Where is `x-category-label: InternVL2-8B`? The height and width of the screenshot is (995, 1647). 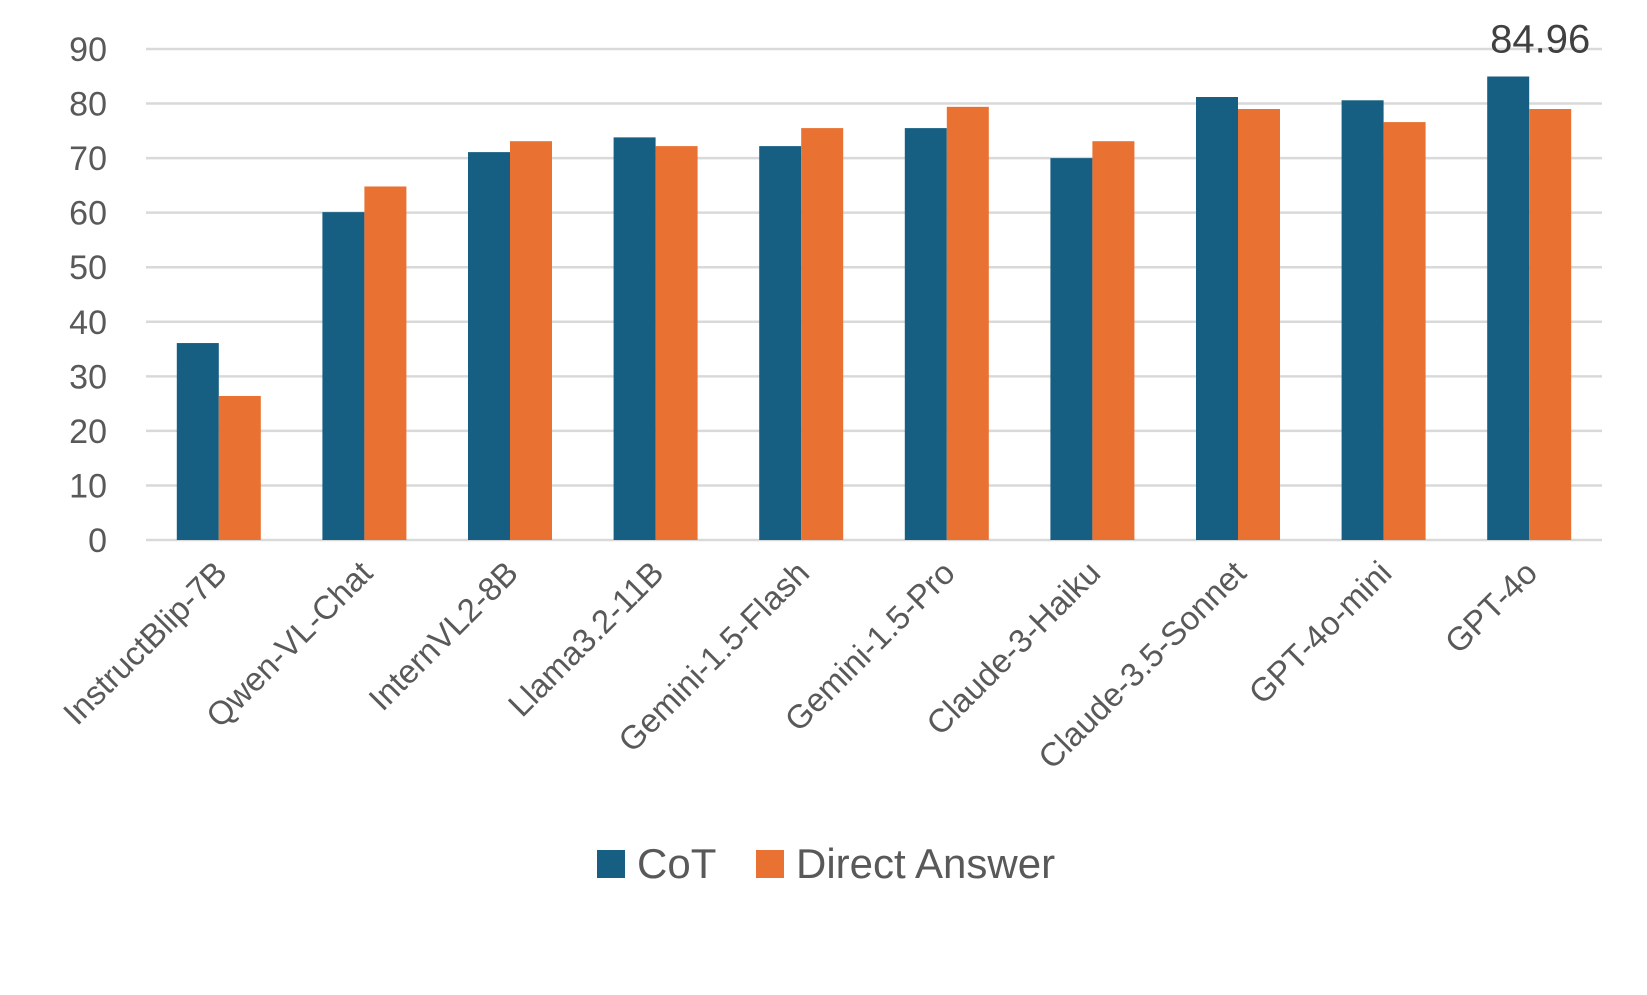
x-category-label: InternVL2-8B is located at coordinates (443, 636).